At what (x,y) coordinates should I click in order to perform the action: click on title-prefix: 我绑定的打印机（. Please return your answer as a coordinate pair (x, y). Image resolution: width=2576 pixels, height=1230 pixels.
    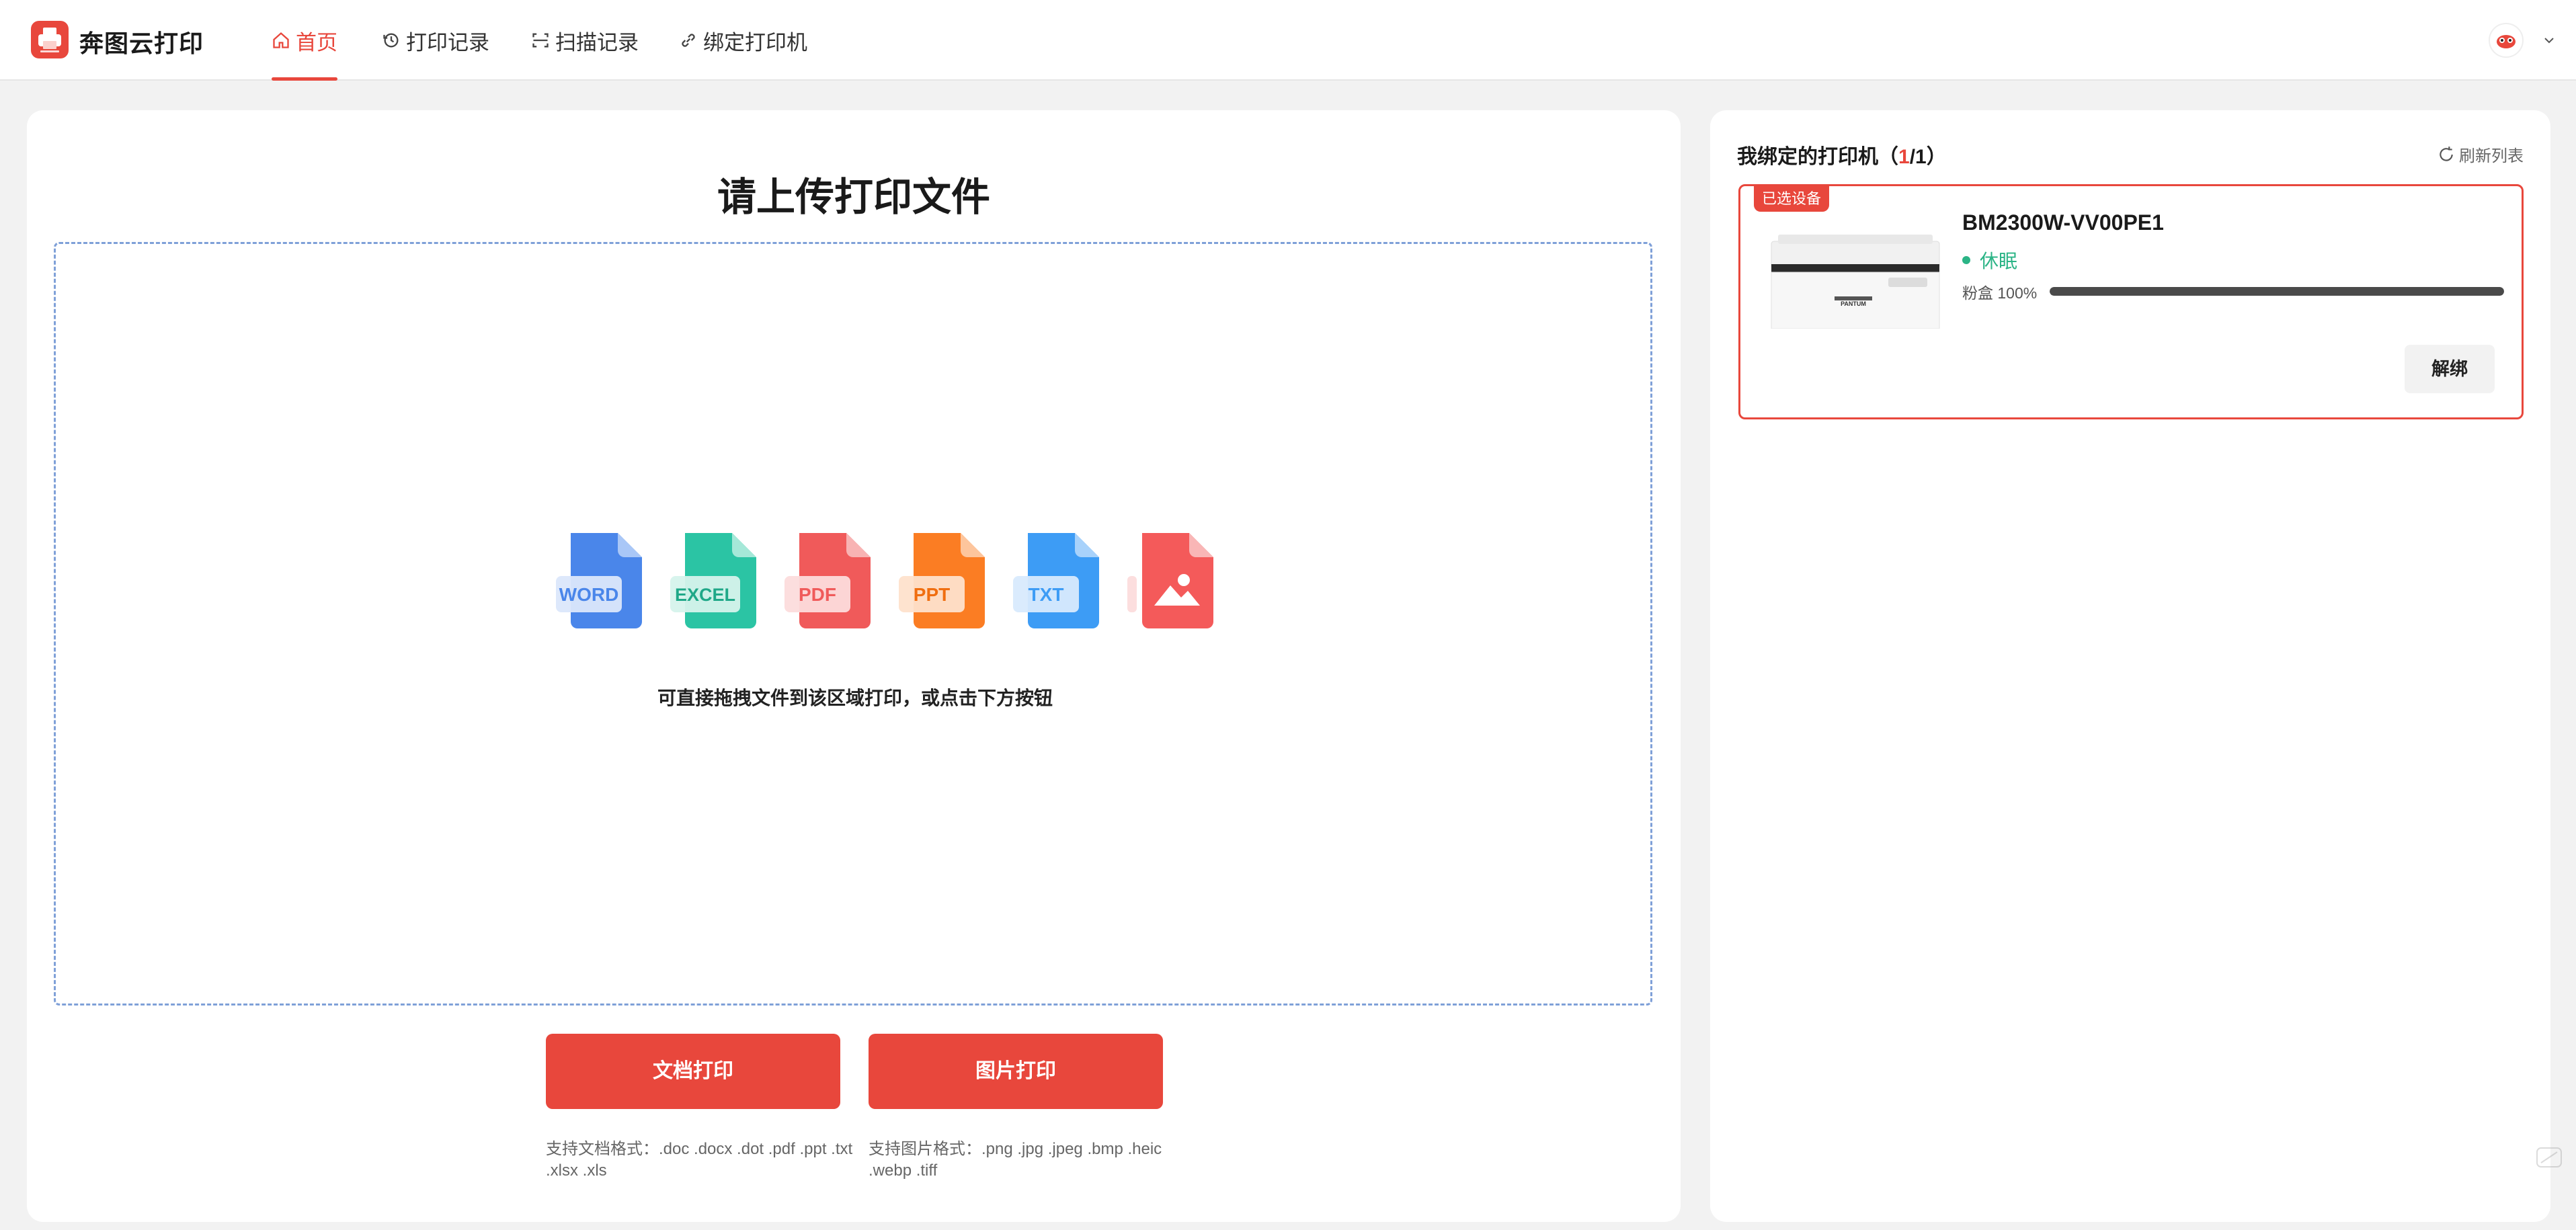
    Looking at the image, I should click on (1817, 157).